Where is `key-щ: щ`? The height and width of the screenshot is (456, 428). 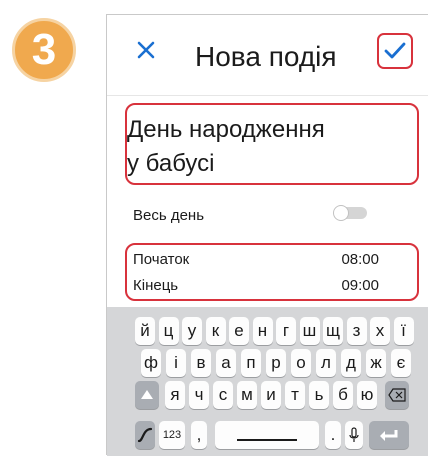 key-щ: щ is located at coordinates (333, 331).